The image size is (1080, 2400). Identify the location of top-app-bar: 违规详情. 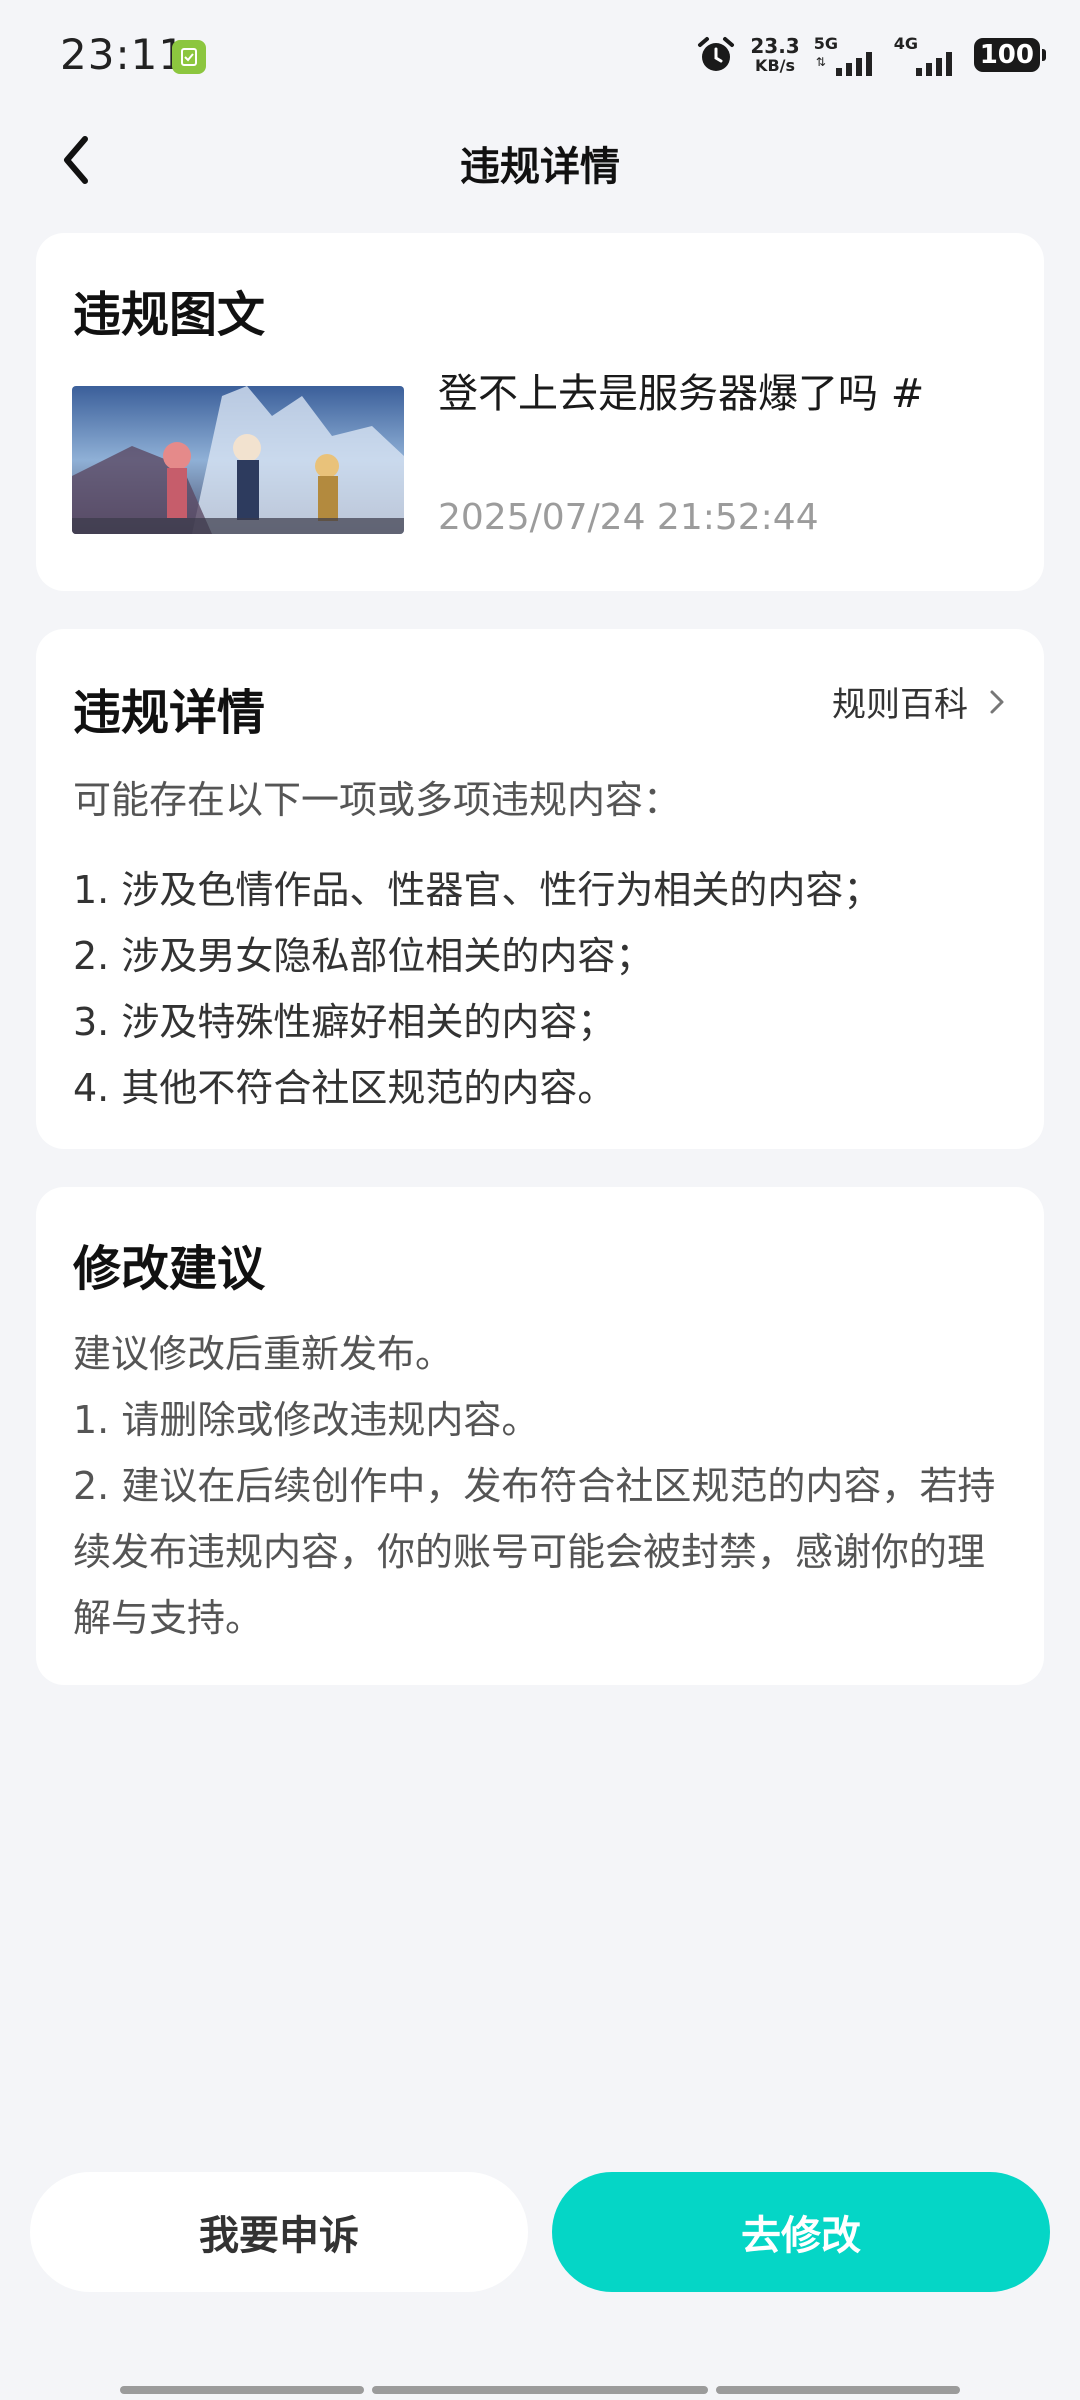
(540, 160).